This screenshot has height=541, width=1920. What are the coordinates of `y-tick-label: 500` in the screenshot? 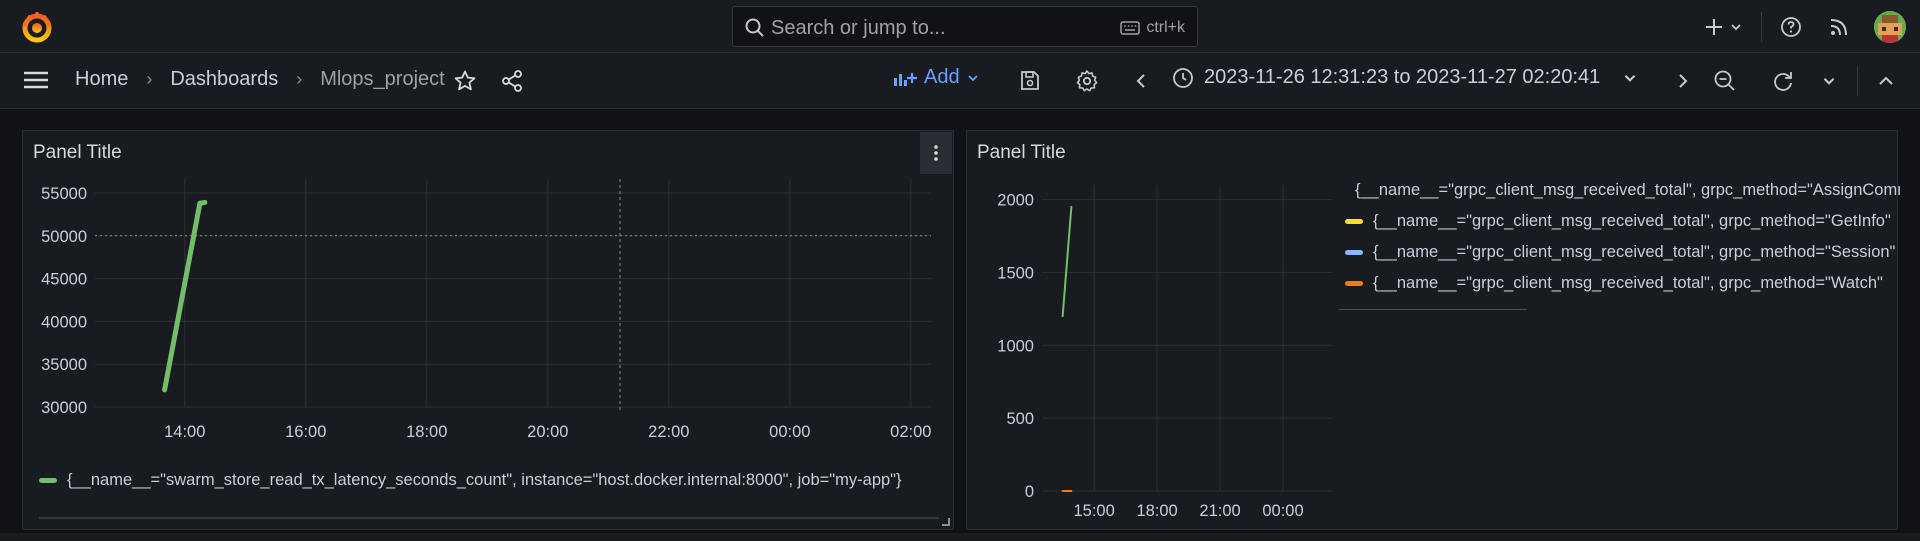 It's located at (1020, 419).